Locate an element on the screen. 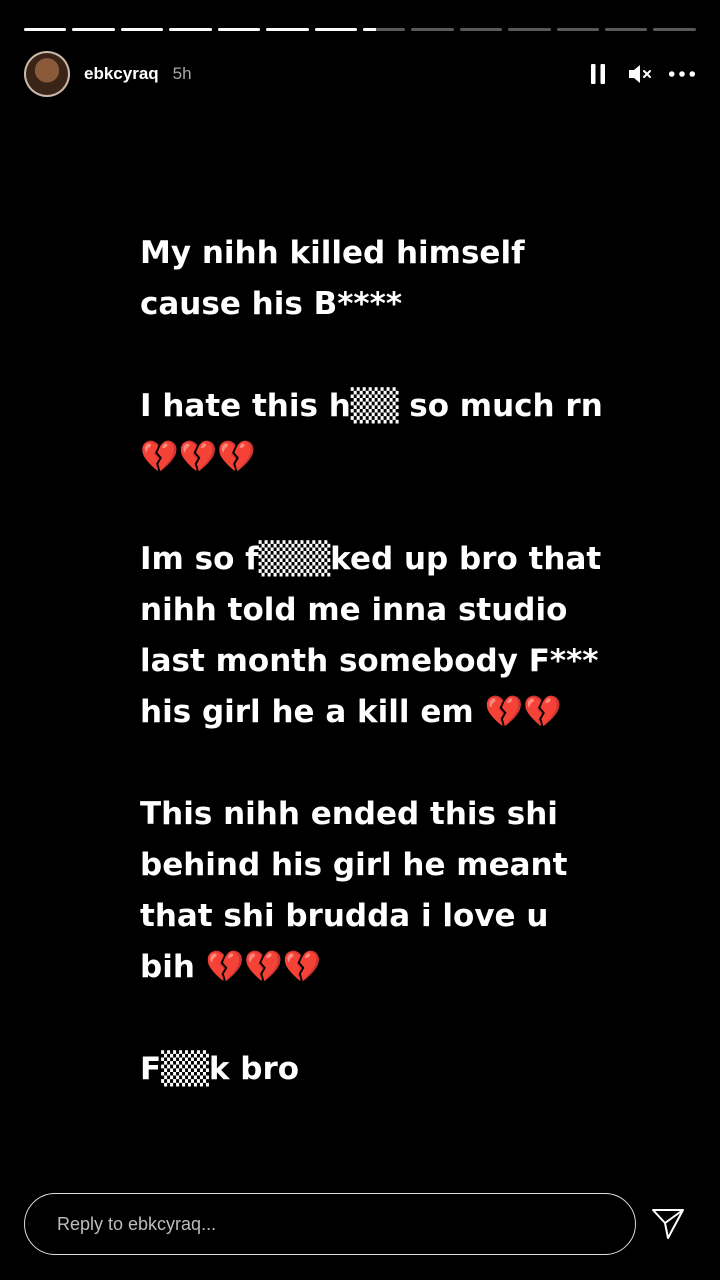 This screenshot has width=720, height=1280. story-text-paragraph: My nihh killed himself cause his B**** is located at coordinates (338, 278).